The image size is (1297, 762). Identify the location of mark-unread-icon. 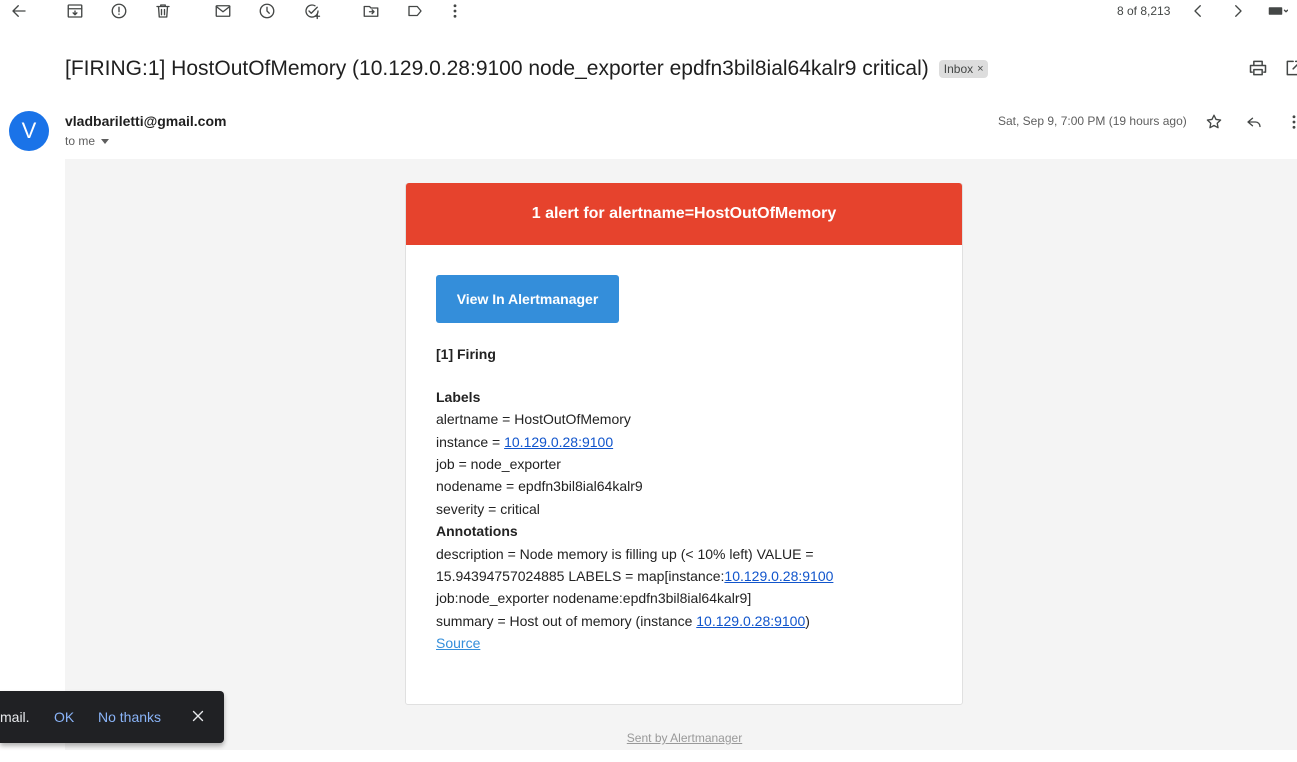
(223, 11).